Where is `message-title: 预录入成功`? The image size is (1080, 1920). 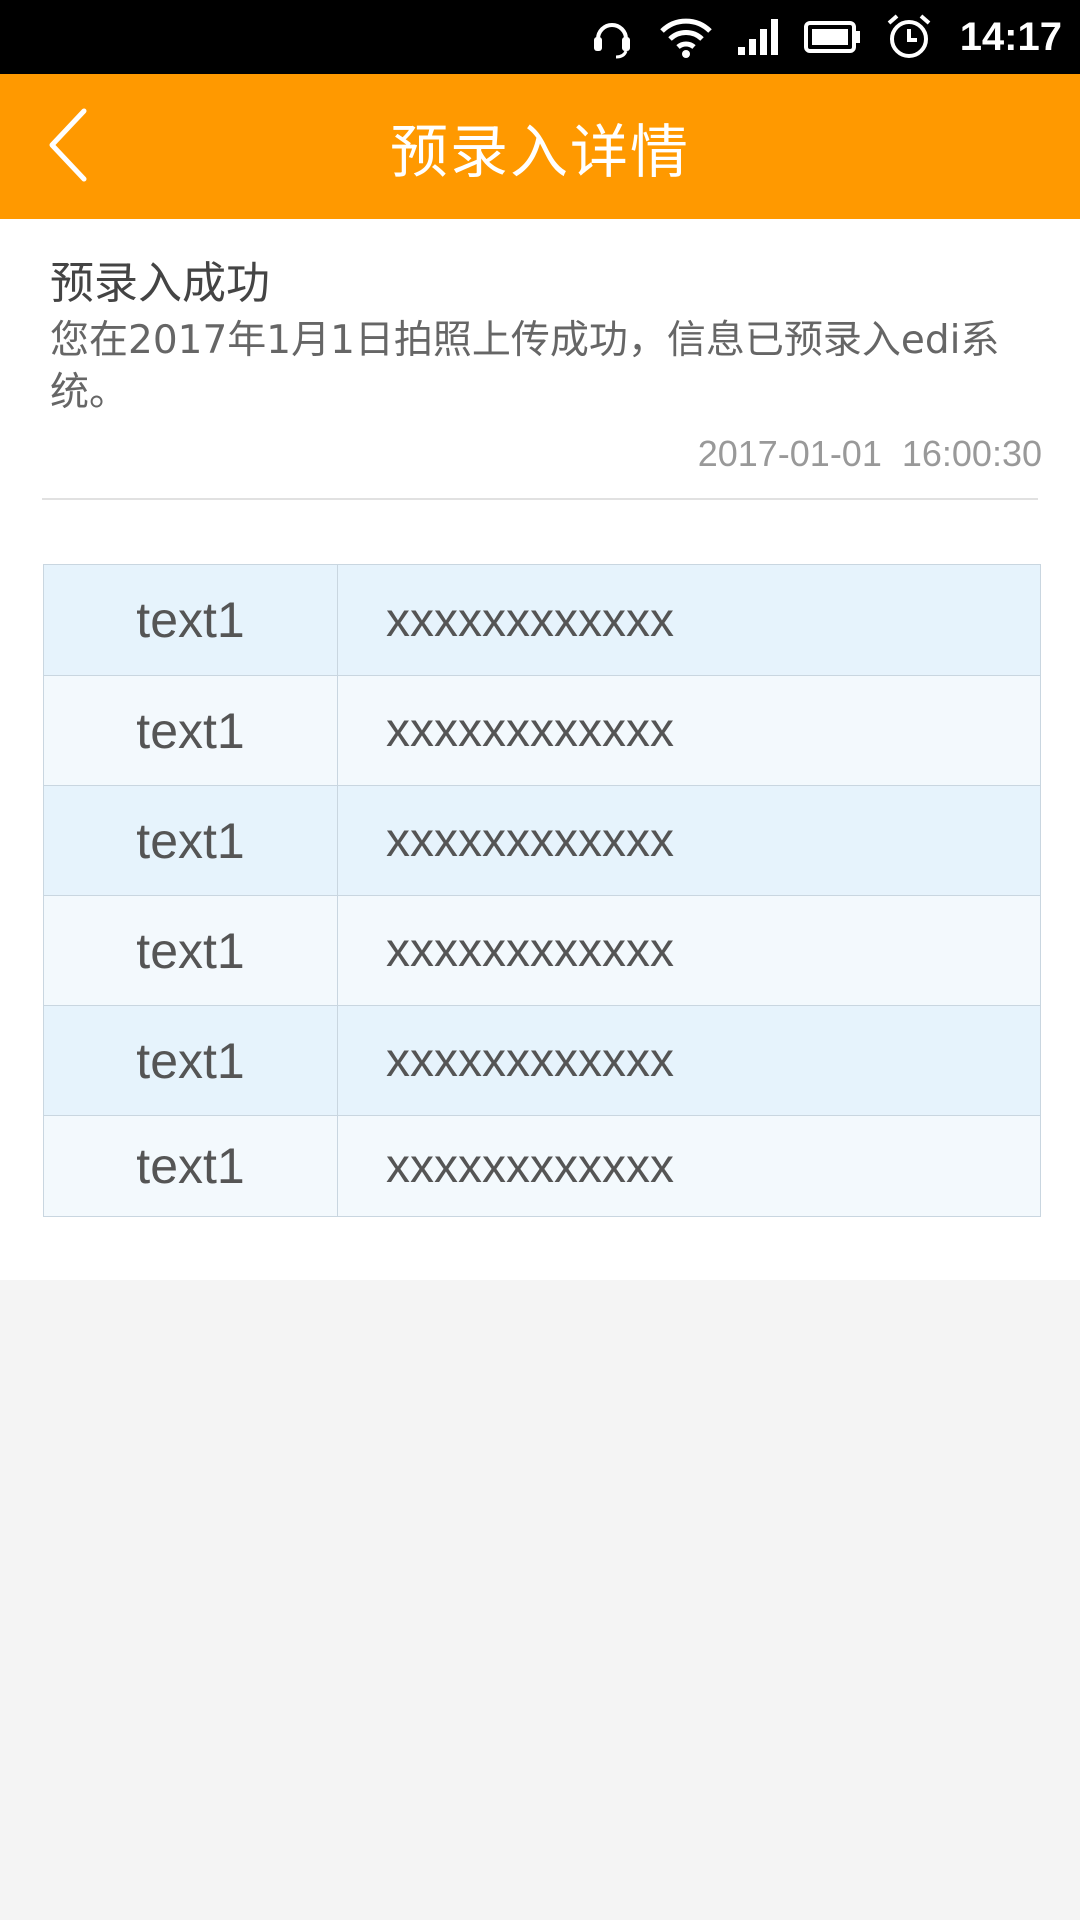
message-title: 预录入成功 is located at coordinates (160, 283).